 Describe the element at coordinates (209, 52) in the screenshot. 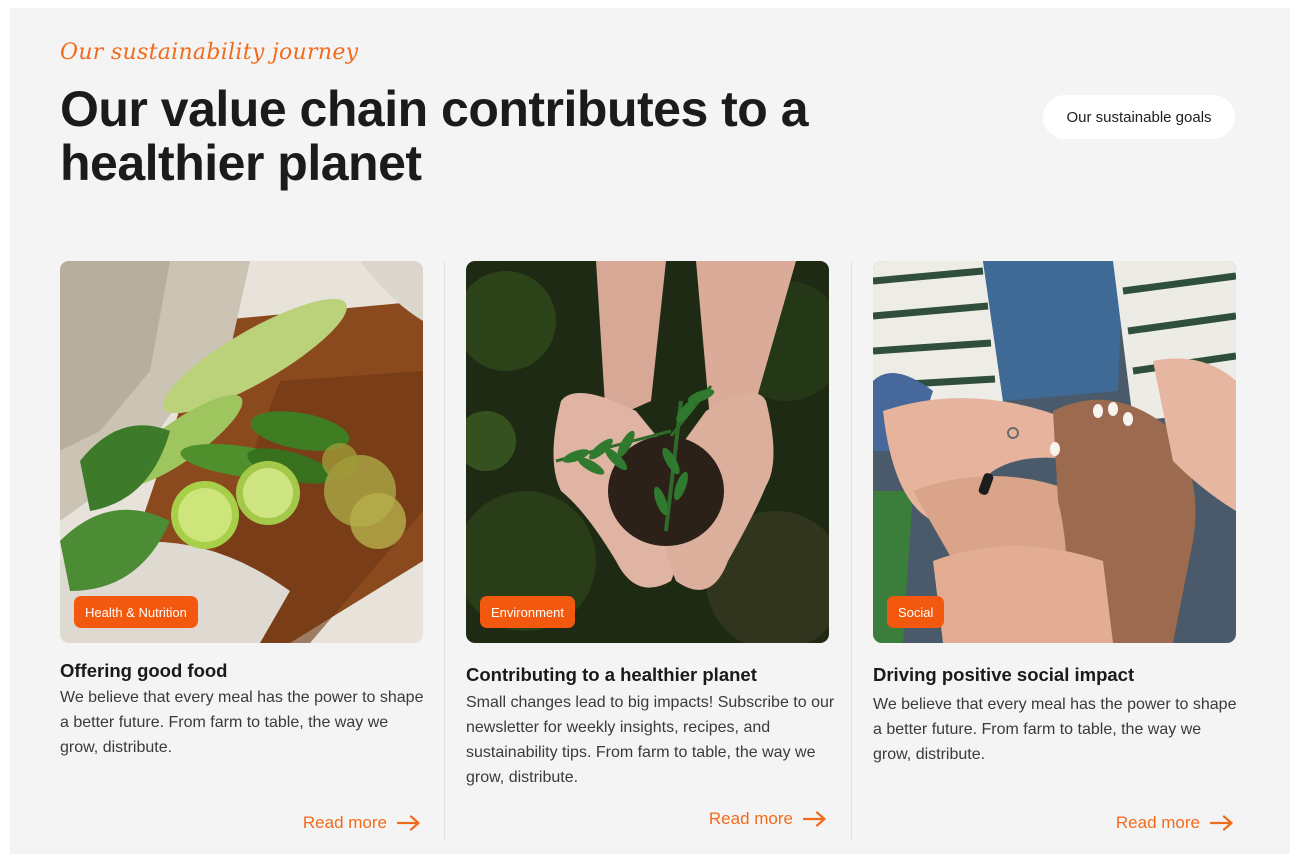

I see `section-eyebrow: Our sustainability journey` at that location.